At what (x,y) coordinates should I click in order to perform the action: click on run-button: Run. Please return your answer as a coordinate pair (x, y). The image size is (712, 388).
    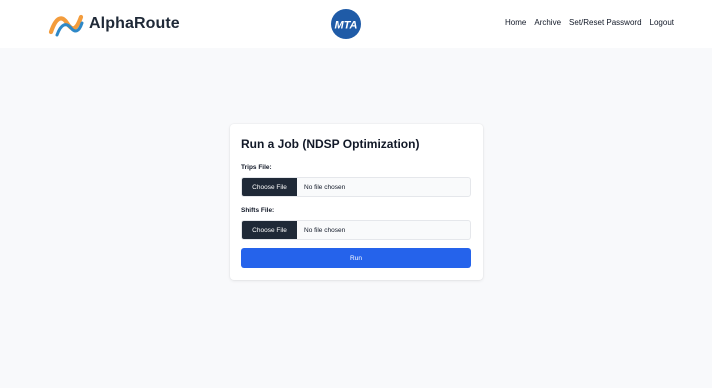
    Looking at the image, I should click on (356, 258).